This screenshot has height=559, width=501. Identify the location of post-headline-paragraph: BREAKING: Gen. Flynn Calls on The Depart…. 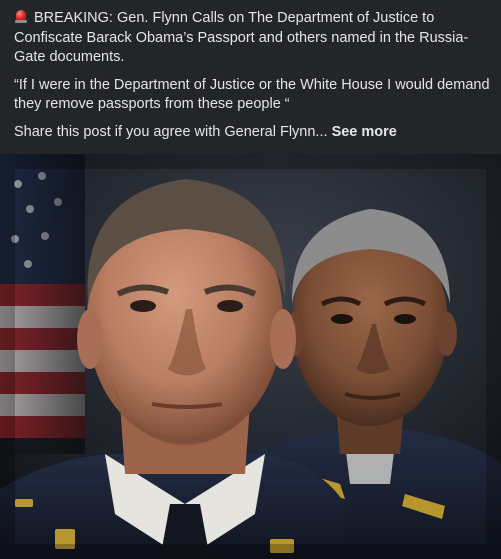
(253, 38).